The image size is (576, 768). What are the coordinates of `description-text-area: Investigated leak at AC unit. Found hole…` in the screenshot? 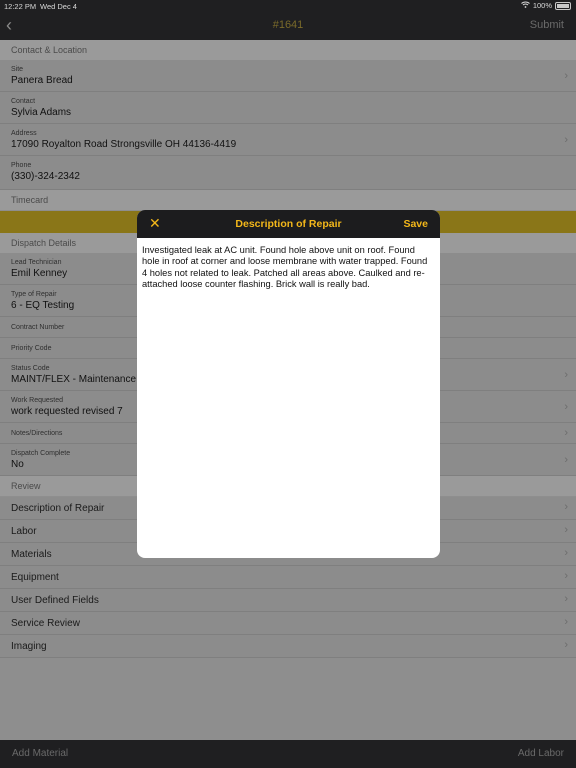 It's located at (287, 268).